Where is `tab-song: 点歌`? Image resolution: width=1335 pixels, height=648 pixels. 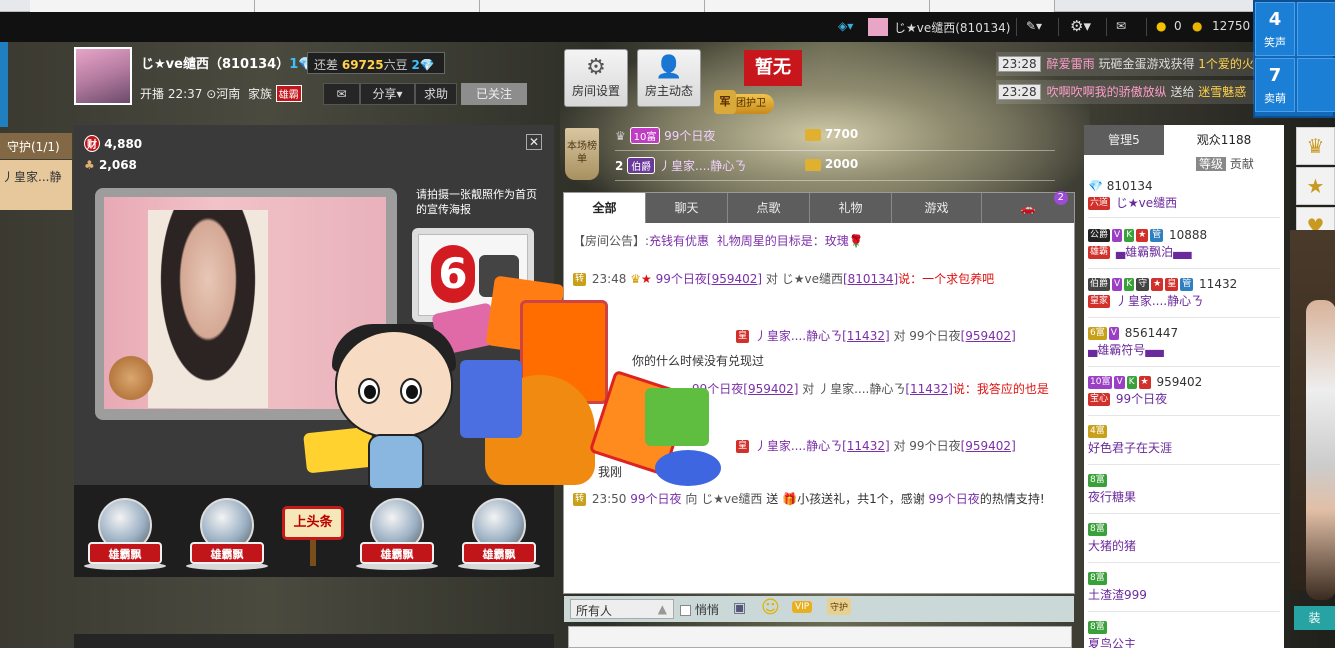 tab-song: 点歌 is located at coordinates (769, 208).